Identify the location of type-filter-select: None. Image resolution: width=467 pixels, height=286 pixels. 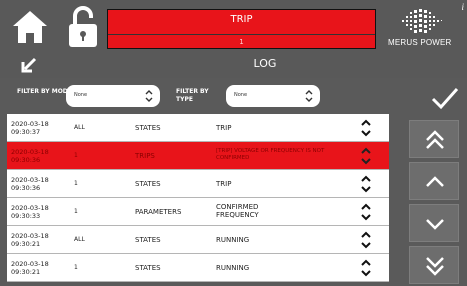
(273, 96).